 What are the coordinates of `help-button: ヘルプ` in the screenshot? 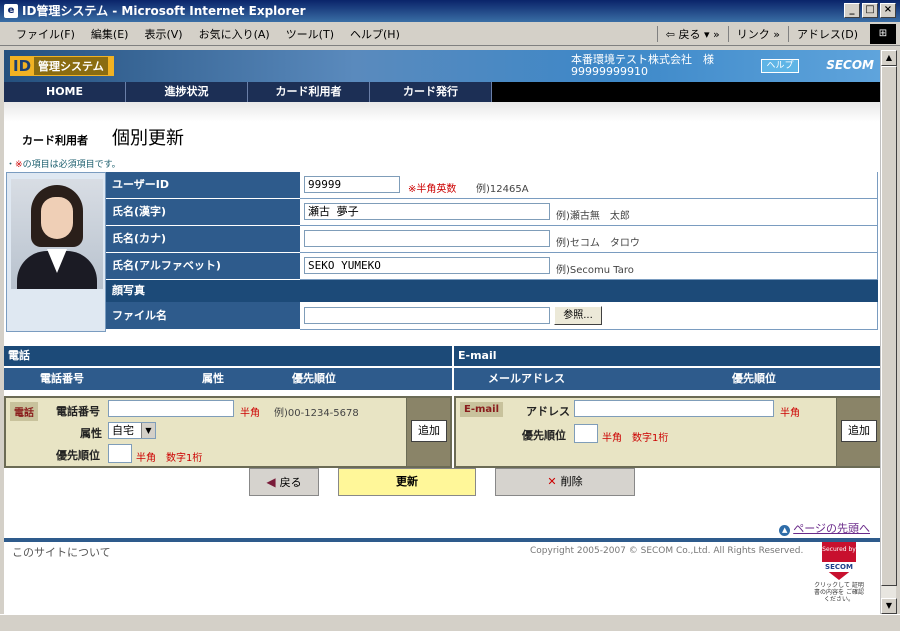 It's located at (780, 66).